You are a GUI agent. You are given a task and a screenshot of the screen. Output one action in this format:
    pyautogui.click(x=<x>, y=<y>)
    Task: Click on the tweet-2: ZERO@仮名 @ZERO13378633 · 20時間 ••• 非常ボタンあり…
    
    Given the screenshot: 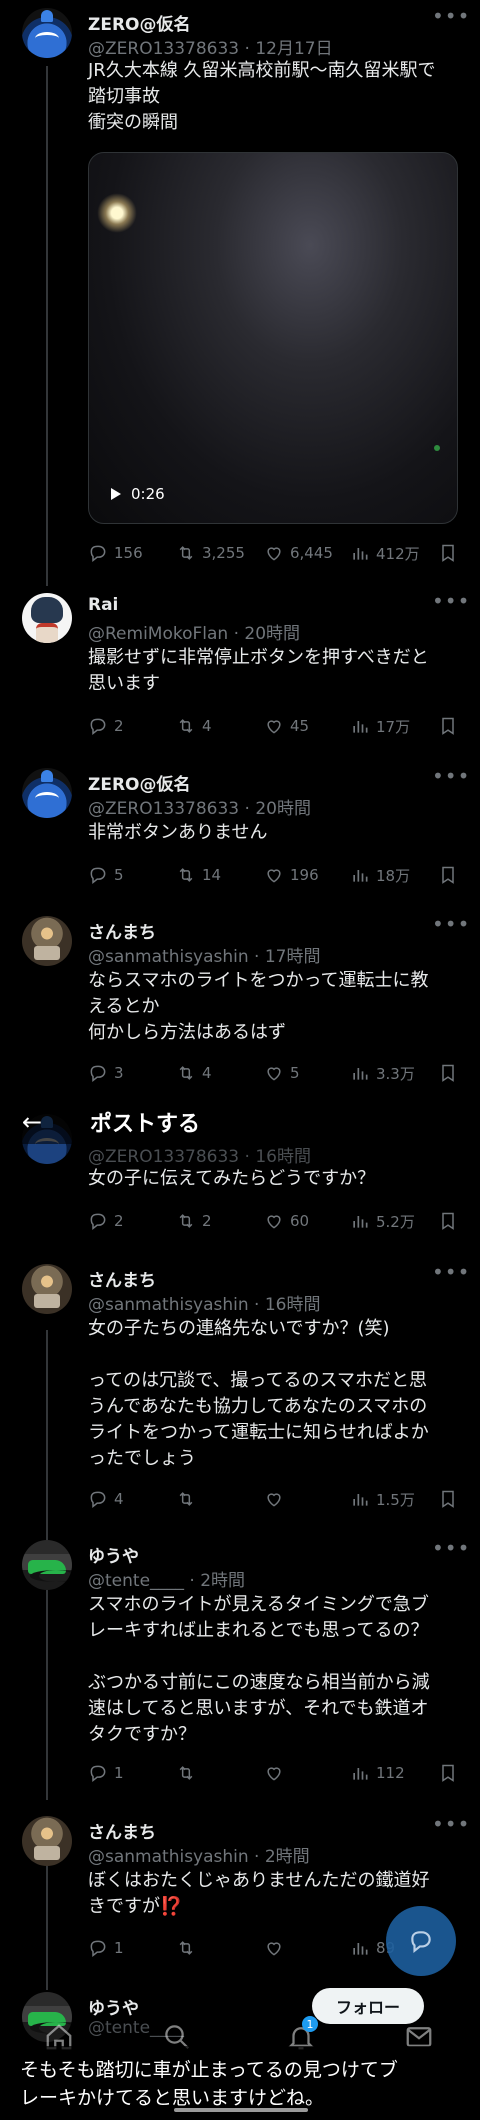 What is the action you would take?
    pyautogui.click(x=240, y=825)
    